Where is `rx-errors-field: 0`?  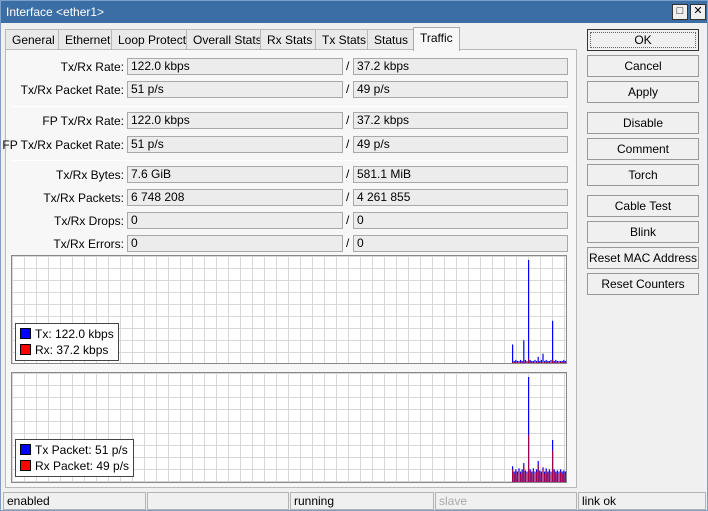
rx-errors-field: 0 is located at coordinates (460, 243).